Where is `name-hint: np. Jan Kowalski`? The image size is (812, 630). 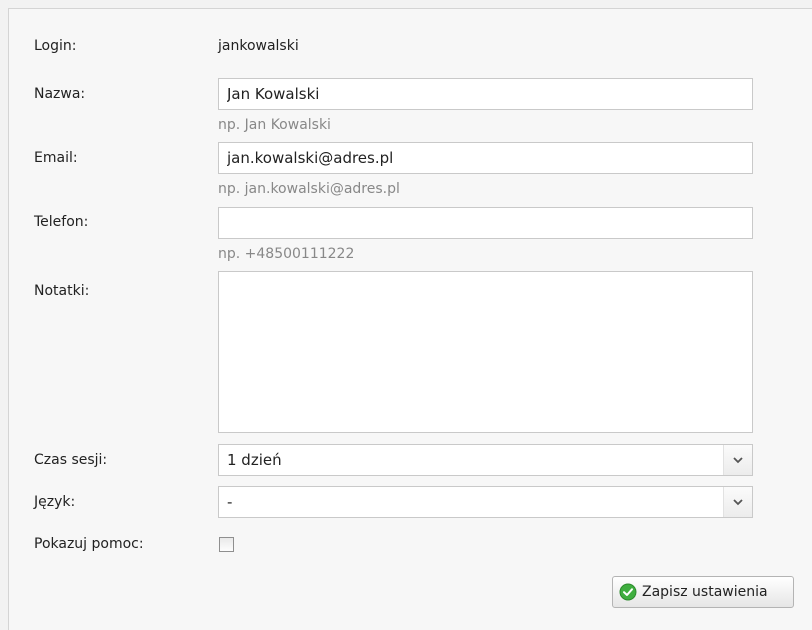
name-hint: np. Jan Kowalski is located at coordinates (274, 125).